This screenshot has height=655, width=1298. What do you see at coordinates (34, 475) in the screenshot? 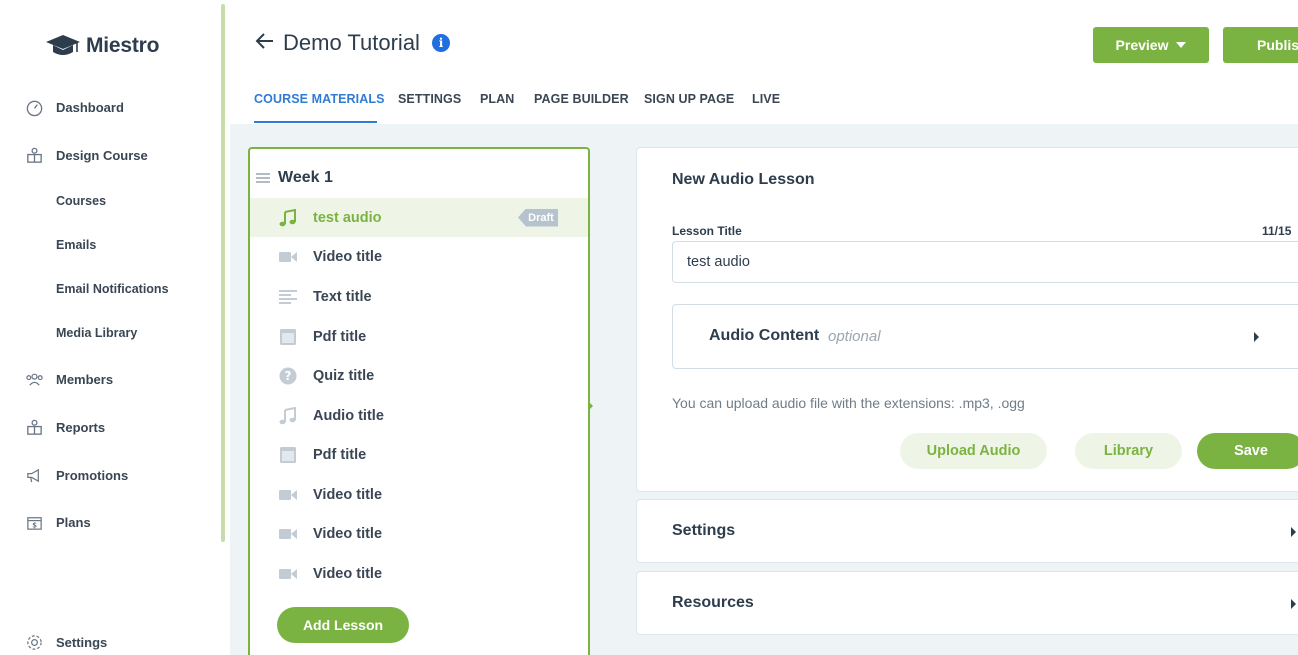
I see `megaphone-icon` at bounding box center [34, 475].